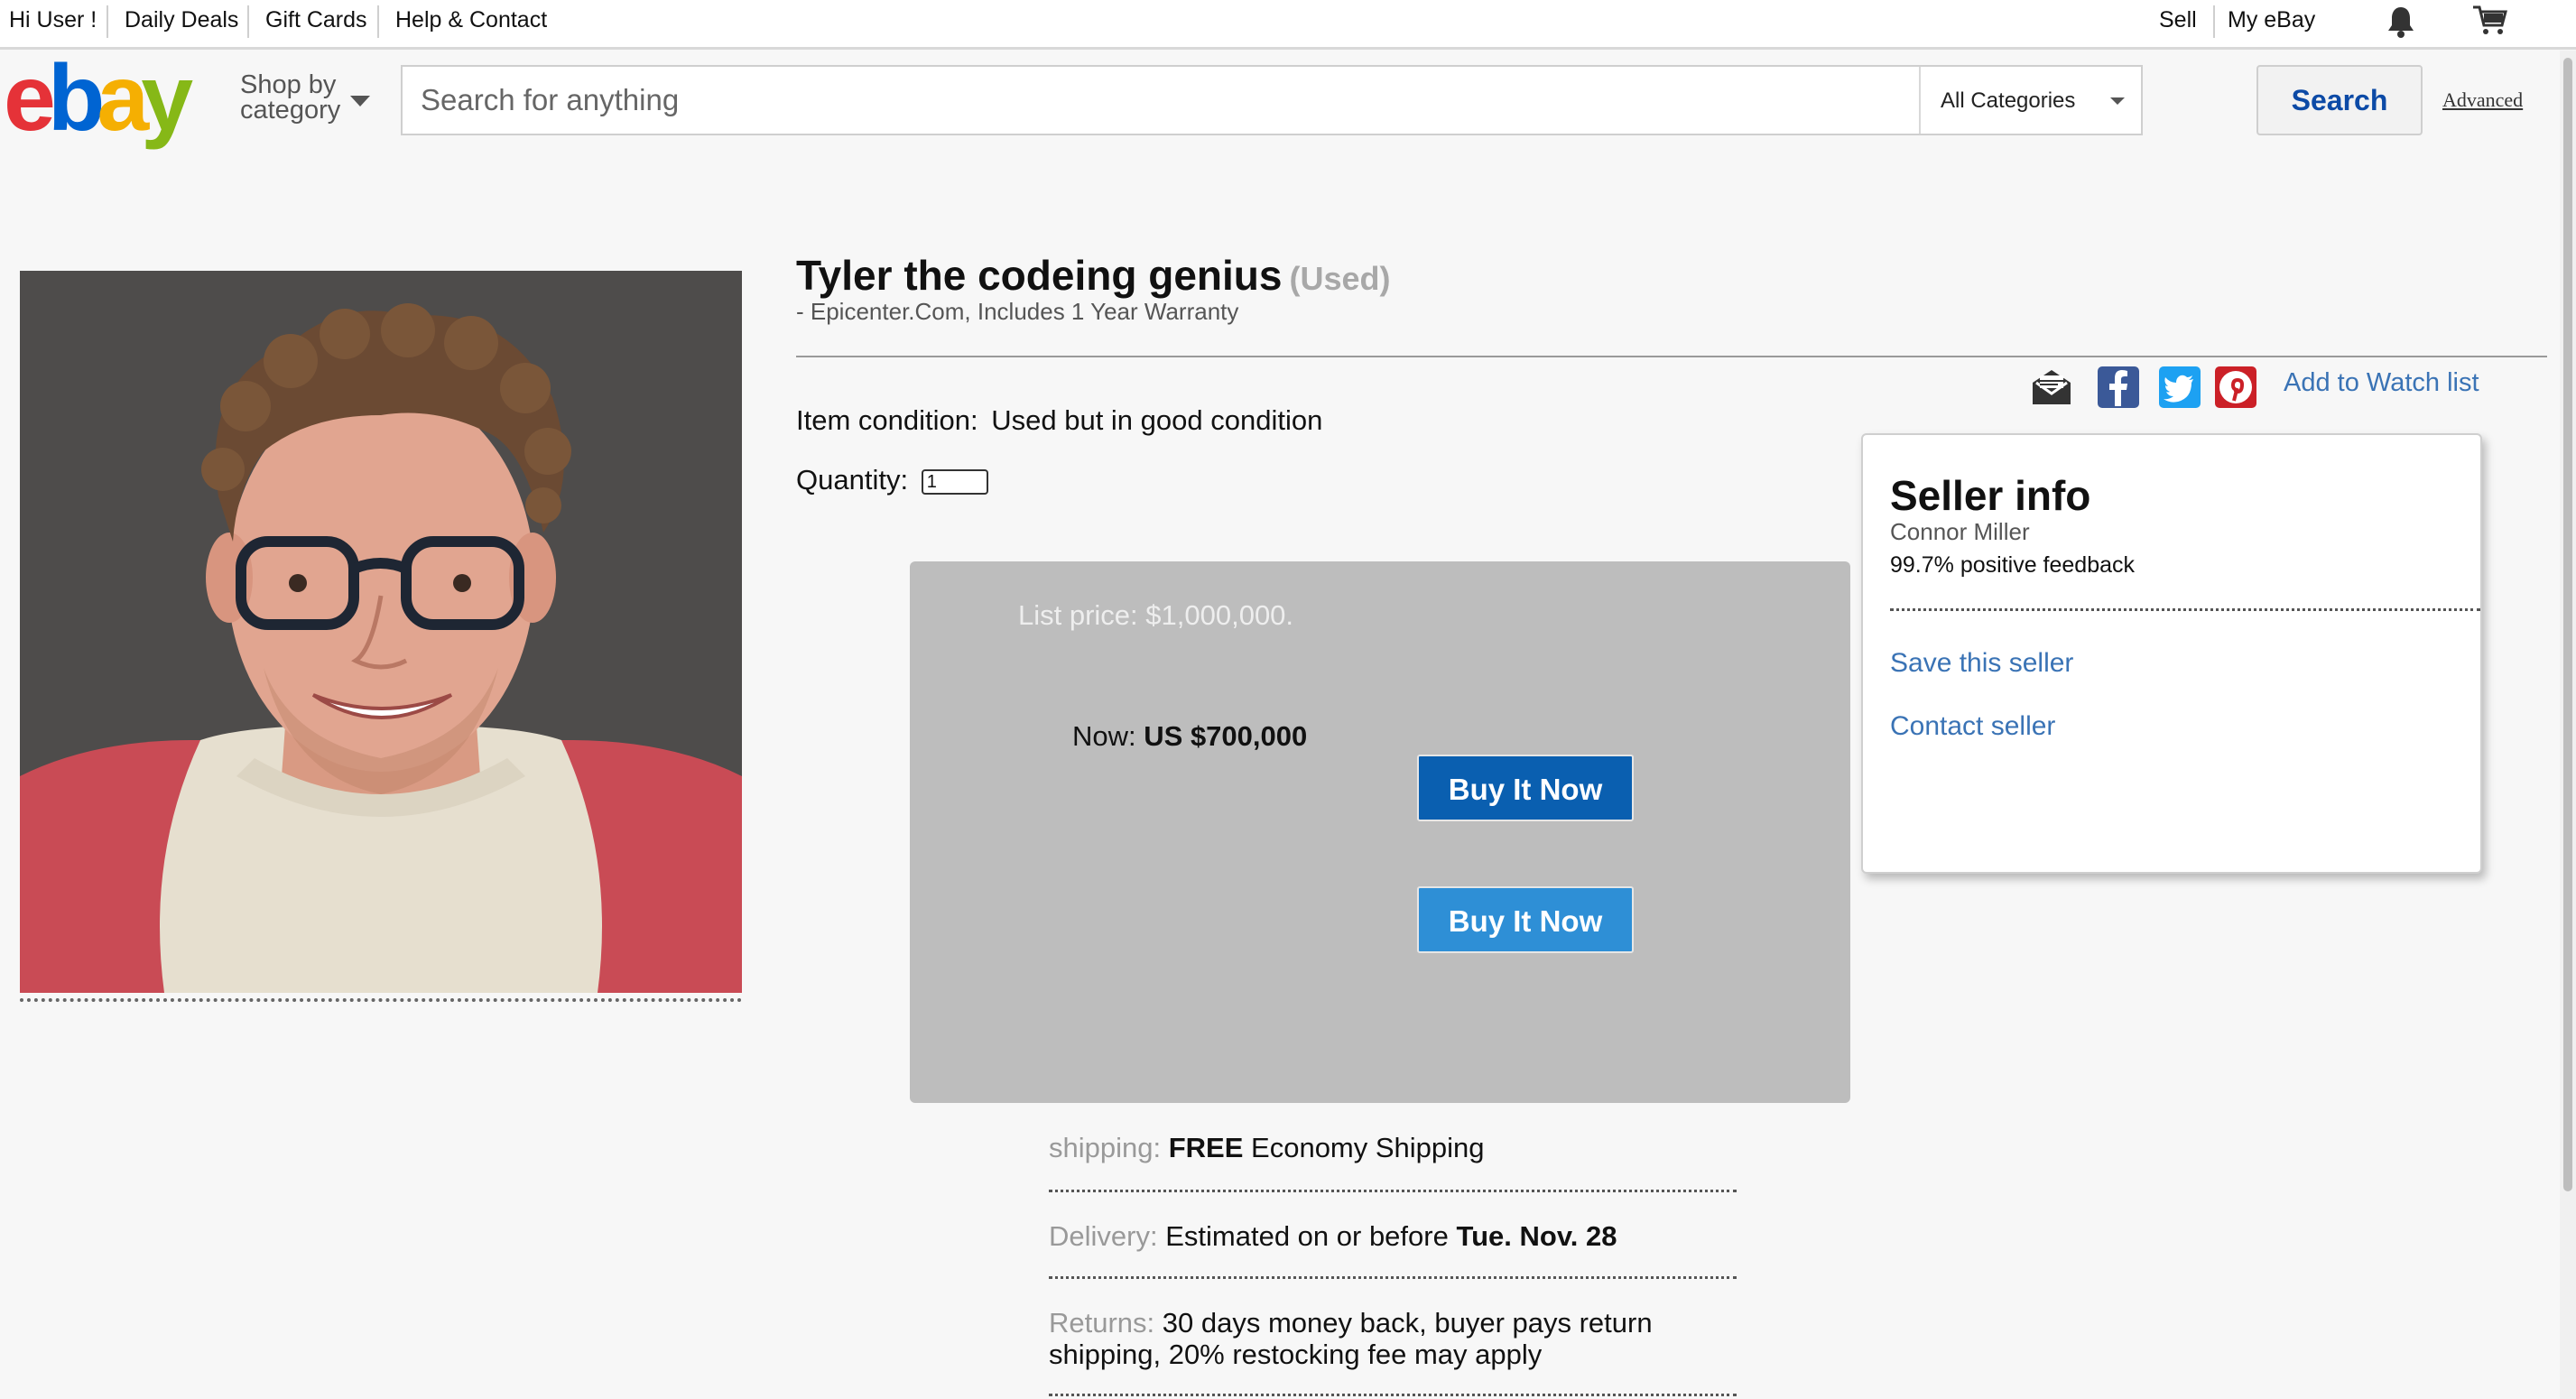 Image resolution: width=2576 pixels, height=1399 pixels. I want to click on shop-by-category: Shop by category, so click(290, 97).